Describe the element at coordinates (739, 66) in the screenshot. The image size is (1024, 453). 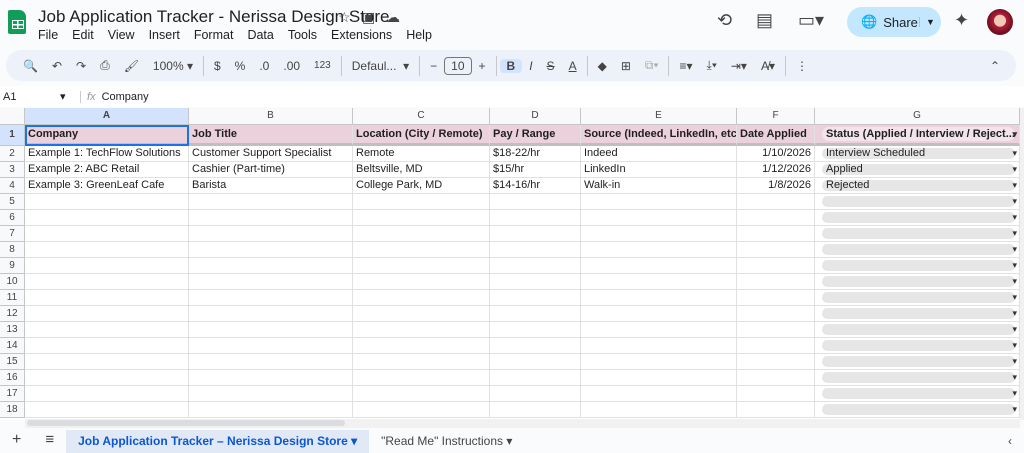
I see `text-wrap-icon: ⇥▾` at that location.